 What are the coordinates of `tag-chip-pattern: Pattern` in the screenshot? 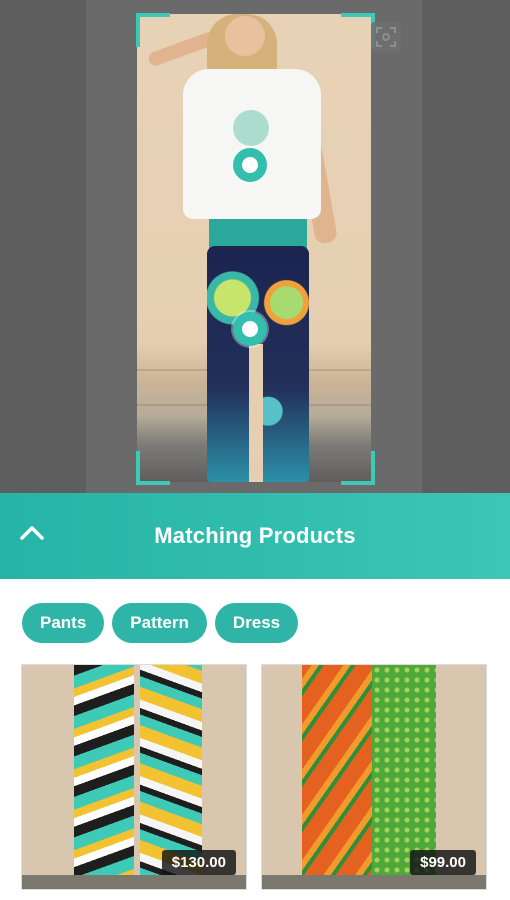 It's located at (159, 623).